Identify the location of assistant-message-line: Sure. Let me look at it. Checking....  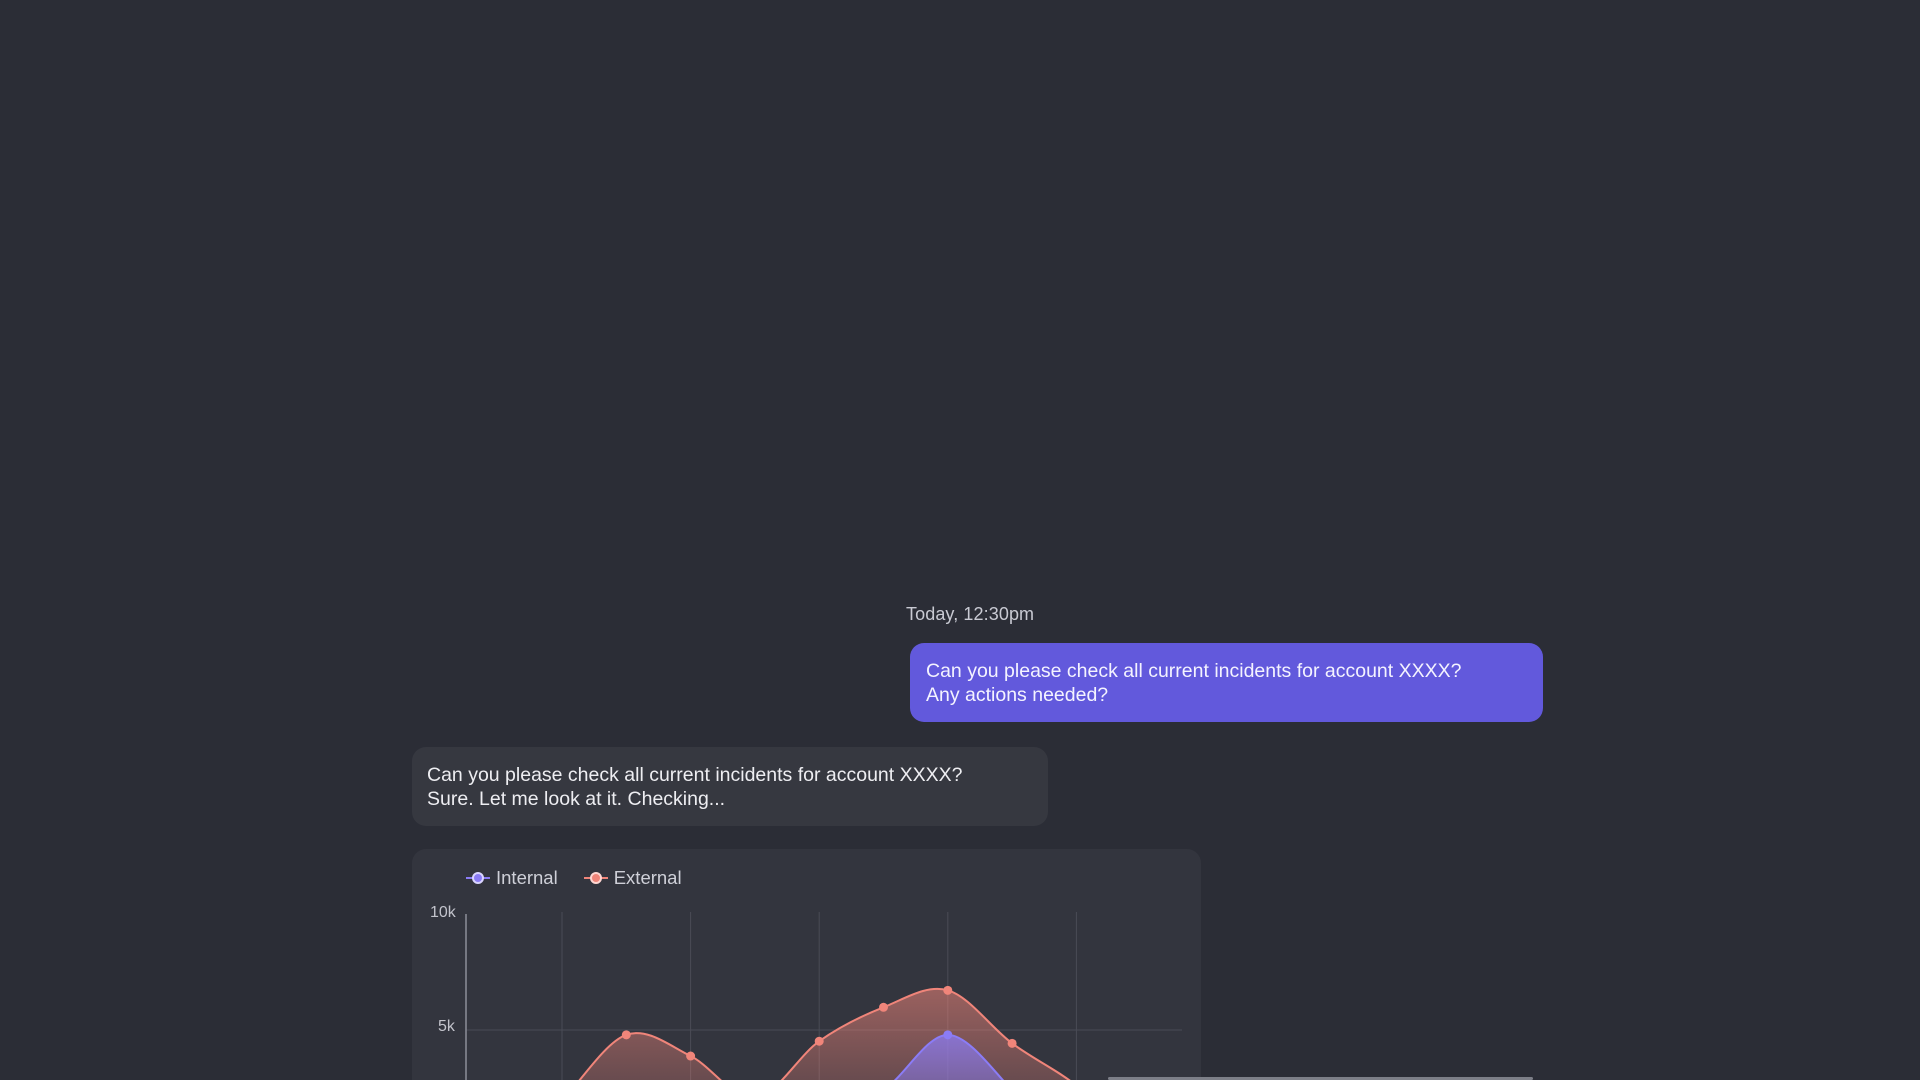
(576, 799).